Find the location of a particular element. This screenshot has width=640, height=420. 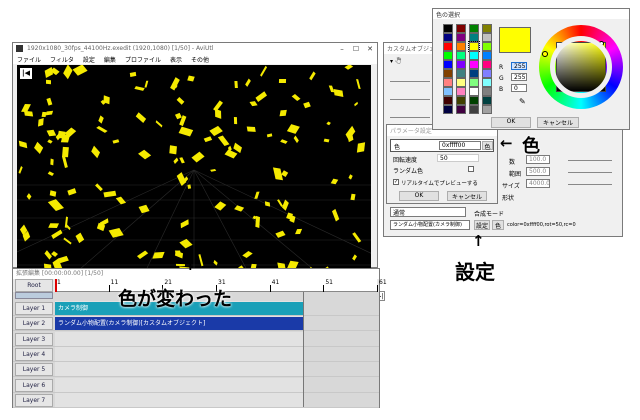

color-ok-button: OK is located at coordinates (511, 122).